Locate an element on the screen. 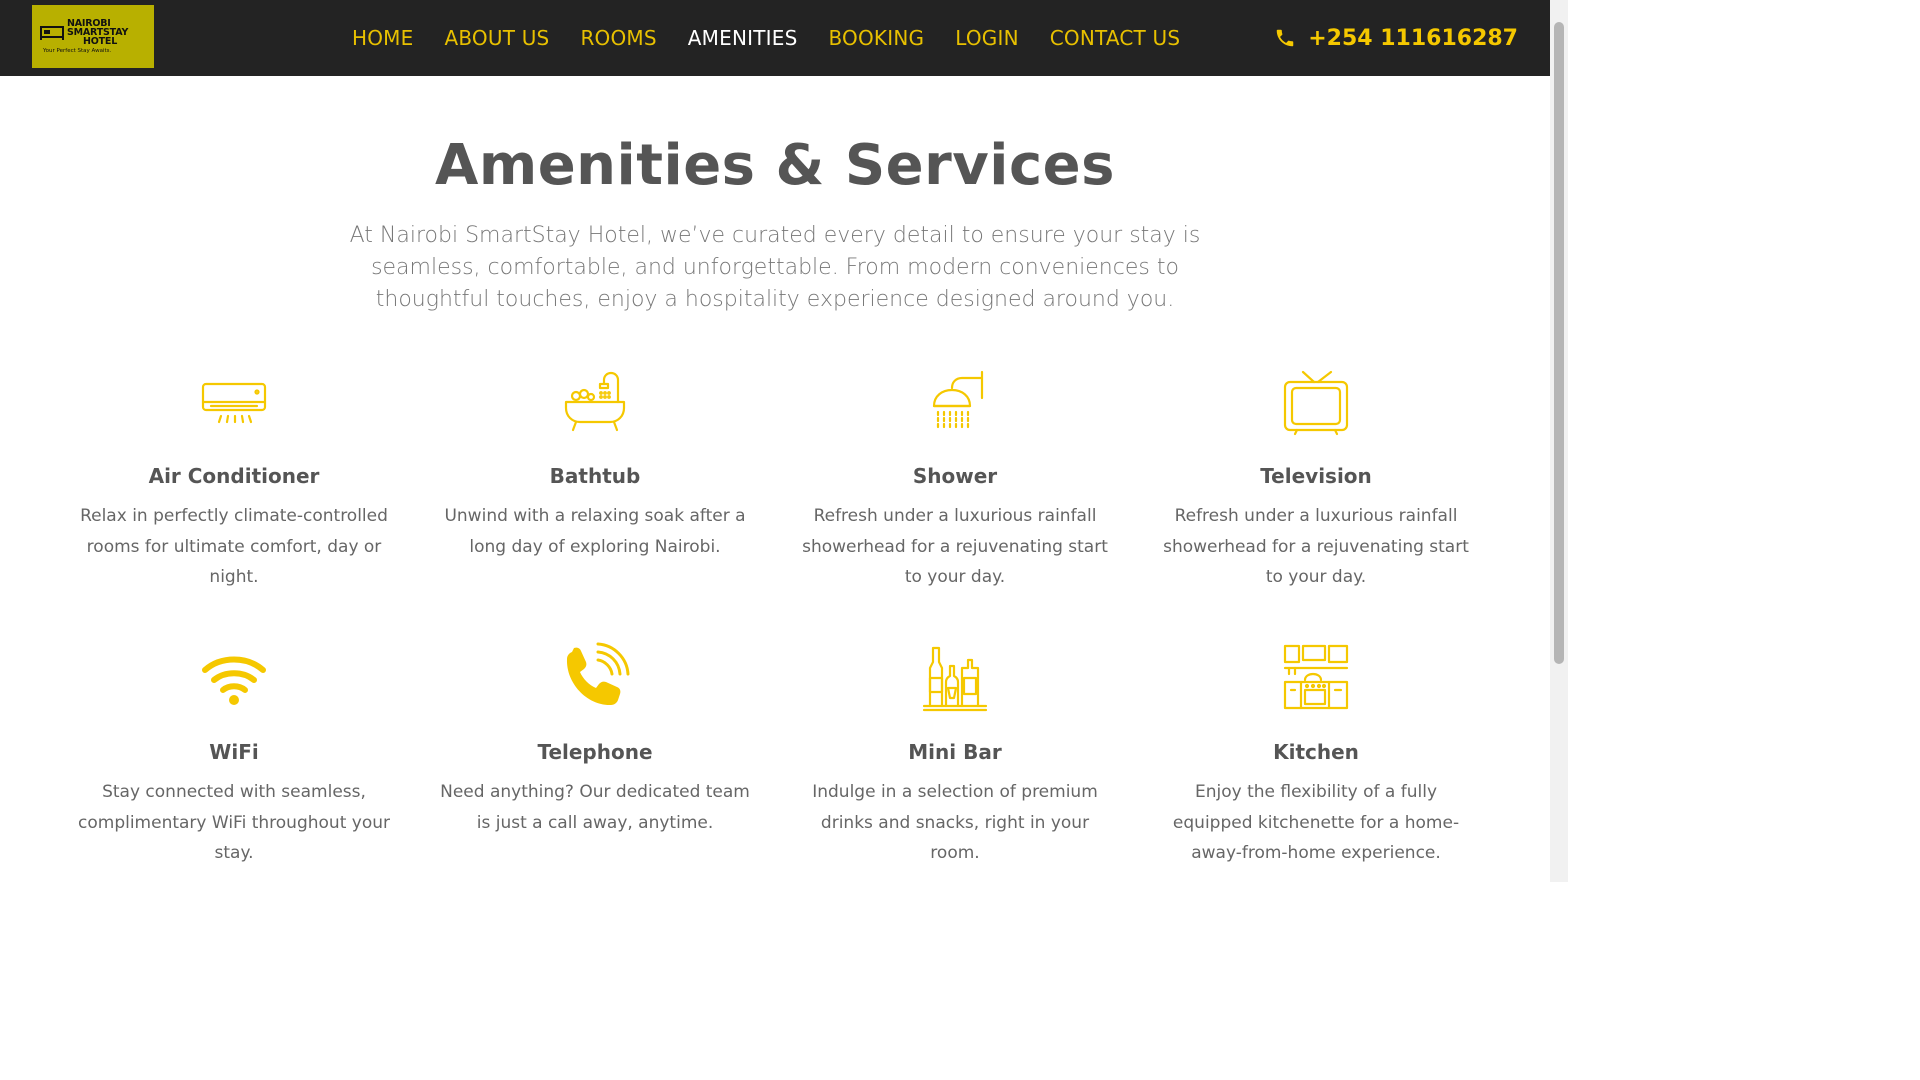 Image resolution: width=1920 pixels, height=1080 pixels. phone-number: +254 111616287 is located at coordinates (1413, 38).